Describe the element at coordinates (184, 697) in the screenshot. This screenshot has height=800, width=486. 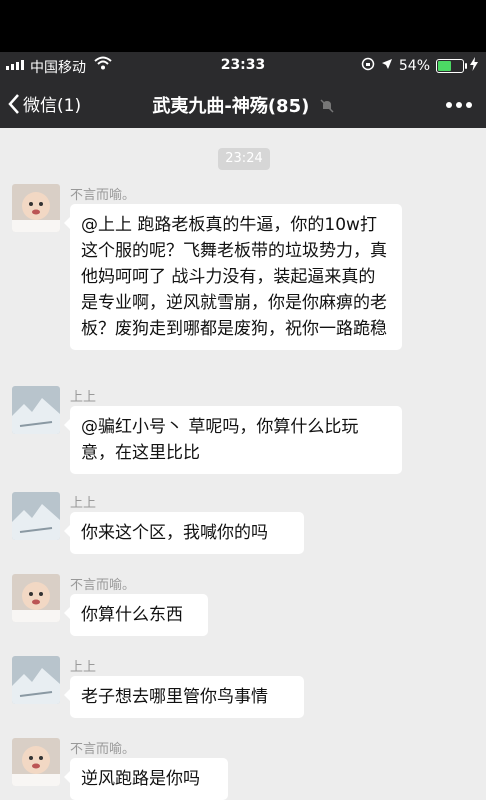
I see `message-bubble: 老子想去哪里管你鸟事情` at that location.